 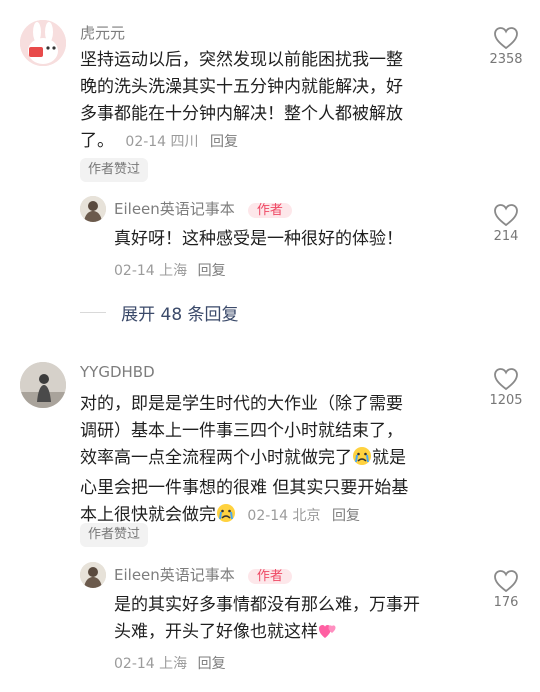 What do you see at coordinates (506, 59) in the screenshot?
I see `like-count: 2358` at bounding box center [506, 59].